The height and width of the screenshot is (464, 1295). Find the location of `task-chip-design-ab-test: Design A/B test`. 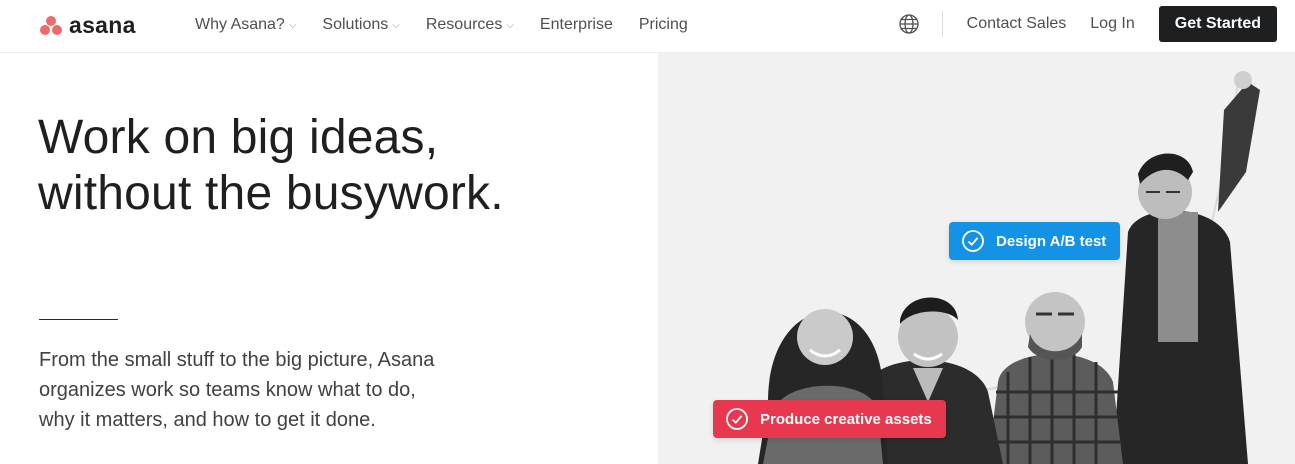

task-chip-design-ab-test: Design A/B test is located at coordinates (1035, 241).